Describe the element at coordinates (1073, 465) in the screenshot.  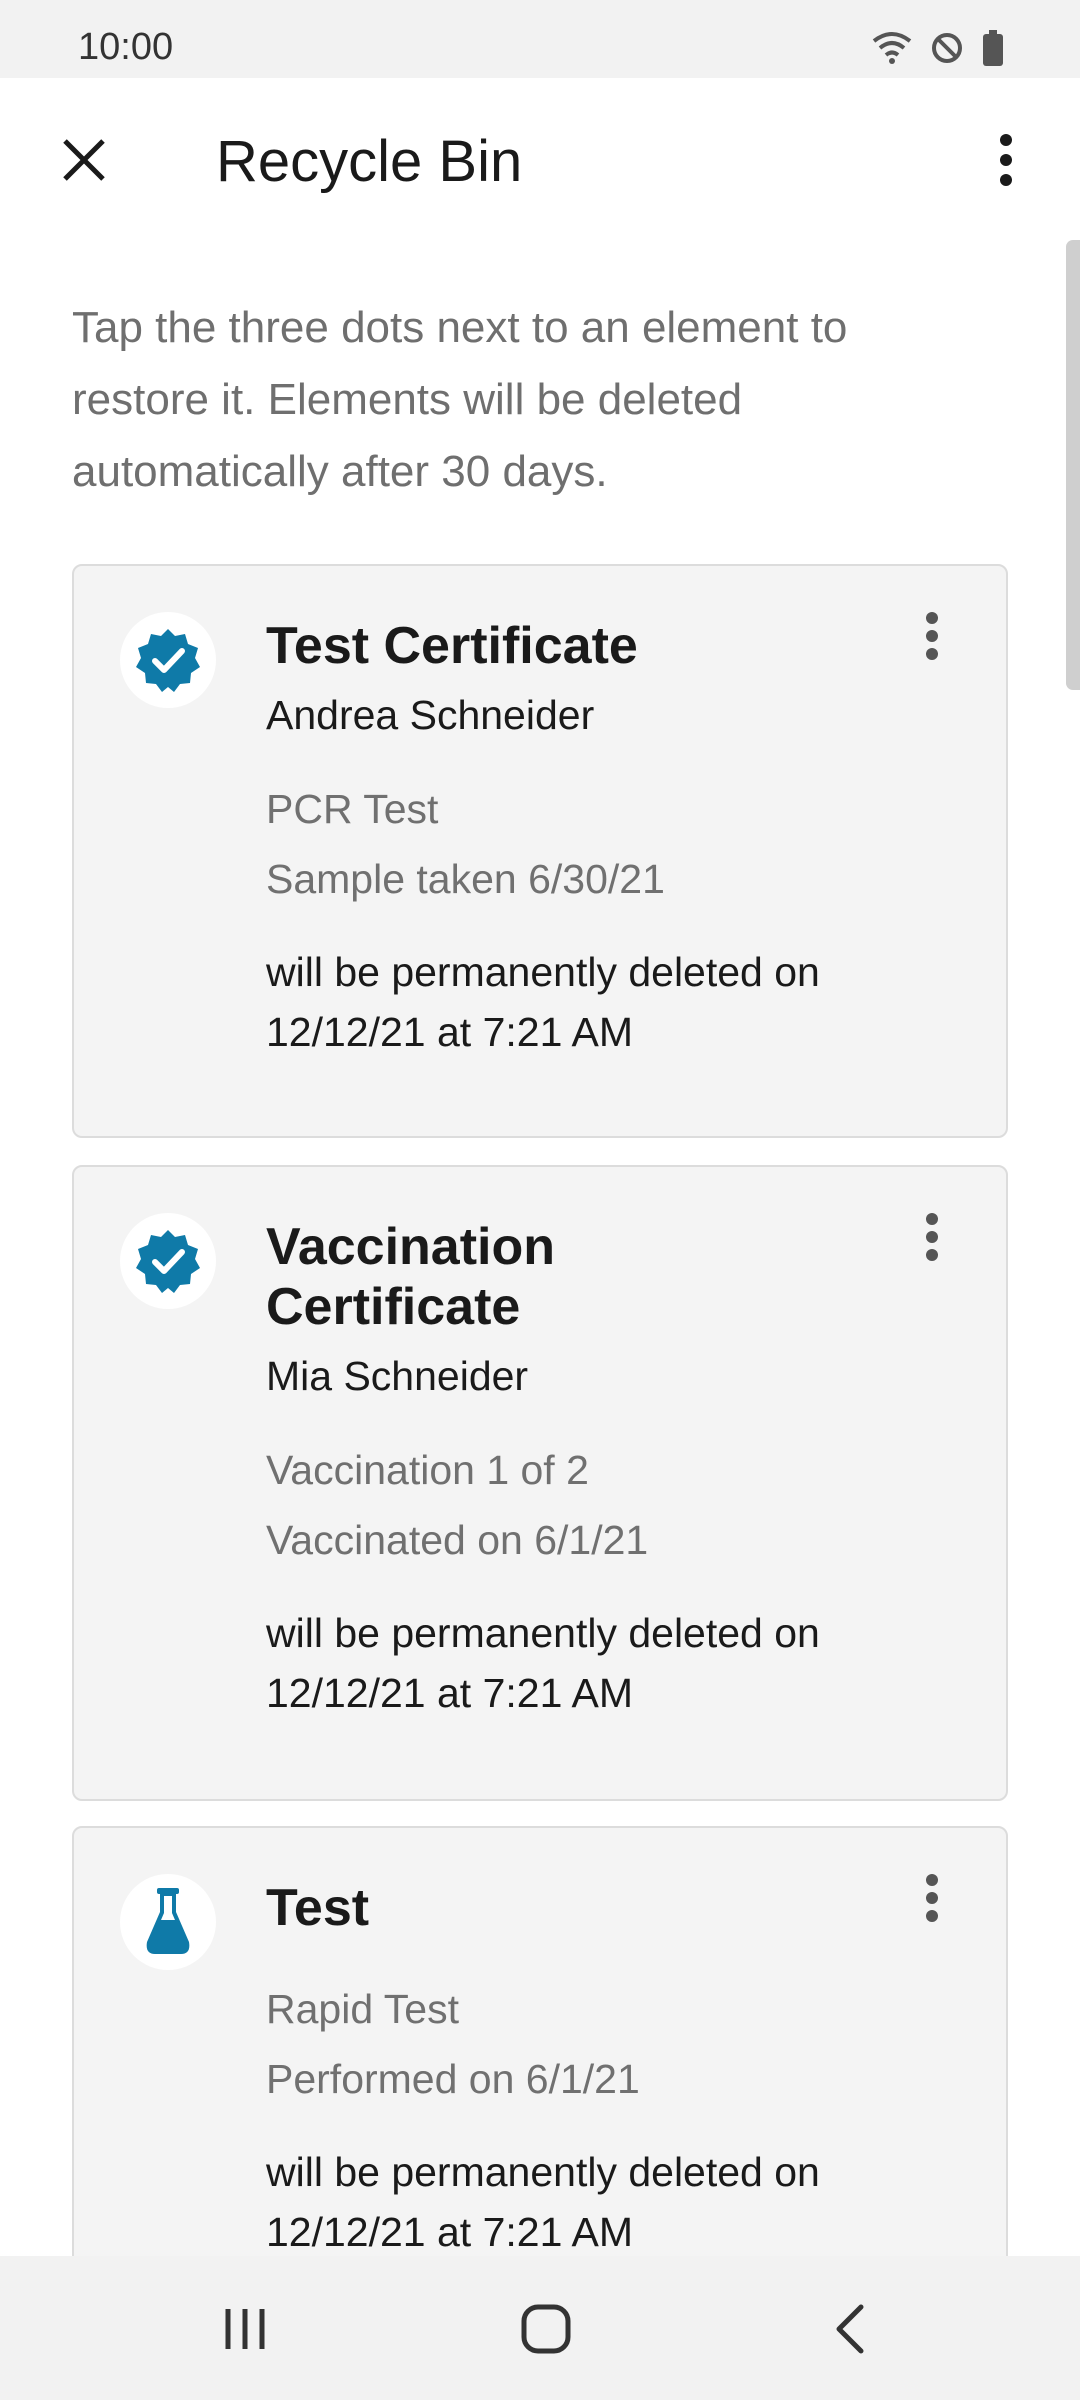
I see `scrollbar` at that location.